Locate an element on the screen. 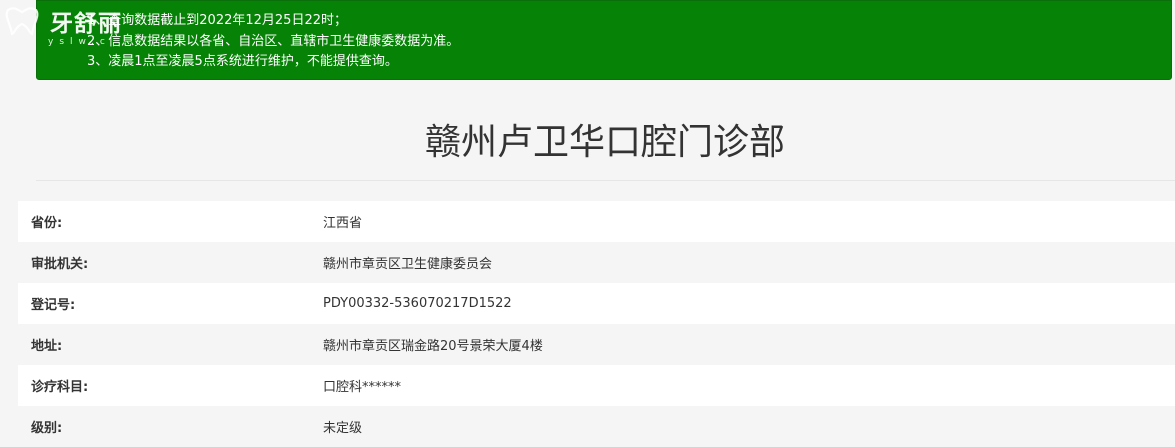 This screenshot has width=1175, height=447. info-value: 赣州市章贡区瑞金路20号景荣大厦4楼 is located at coordinates (433, 346).